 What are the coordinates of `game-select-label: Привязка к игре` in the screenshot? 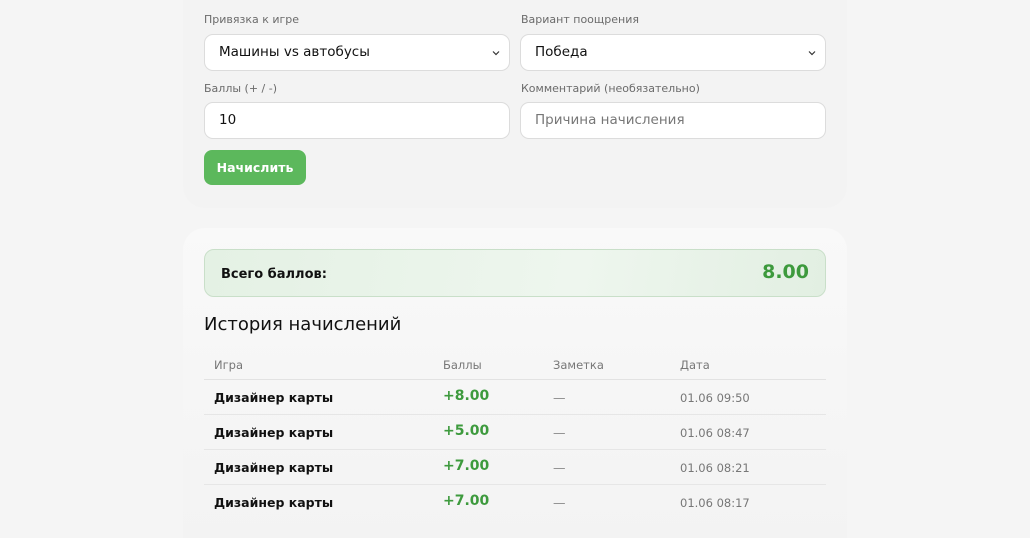 It's located at (252, 19).